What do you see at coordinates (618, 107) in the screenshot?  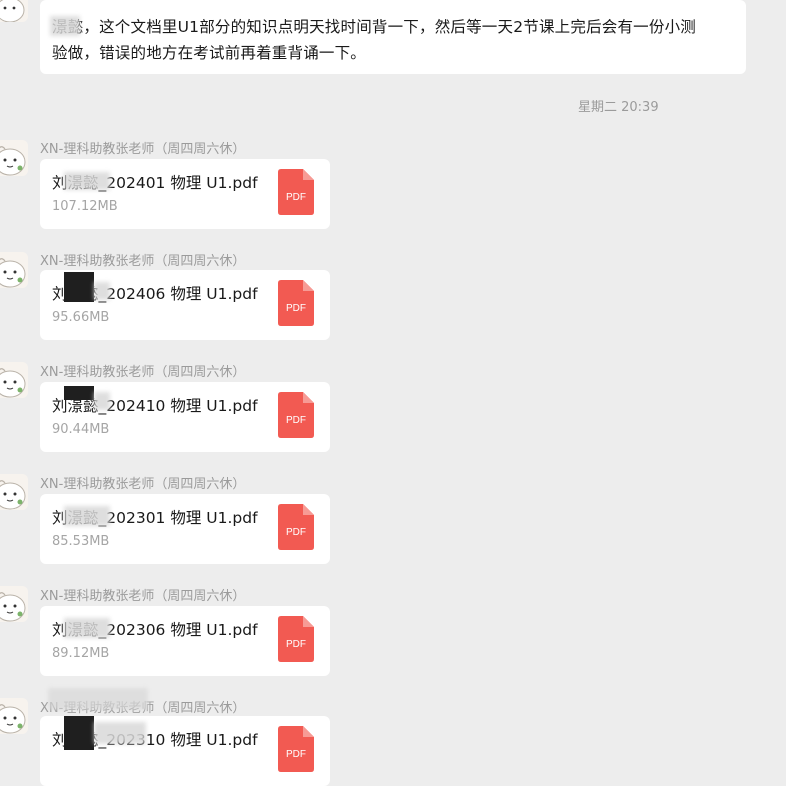 I see `message-timestamp: 星期二 20:39` at bounding box center [618, 107].